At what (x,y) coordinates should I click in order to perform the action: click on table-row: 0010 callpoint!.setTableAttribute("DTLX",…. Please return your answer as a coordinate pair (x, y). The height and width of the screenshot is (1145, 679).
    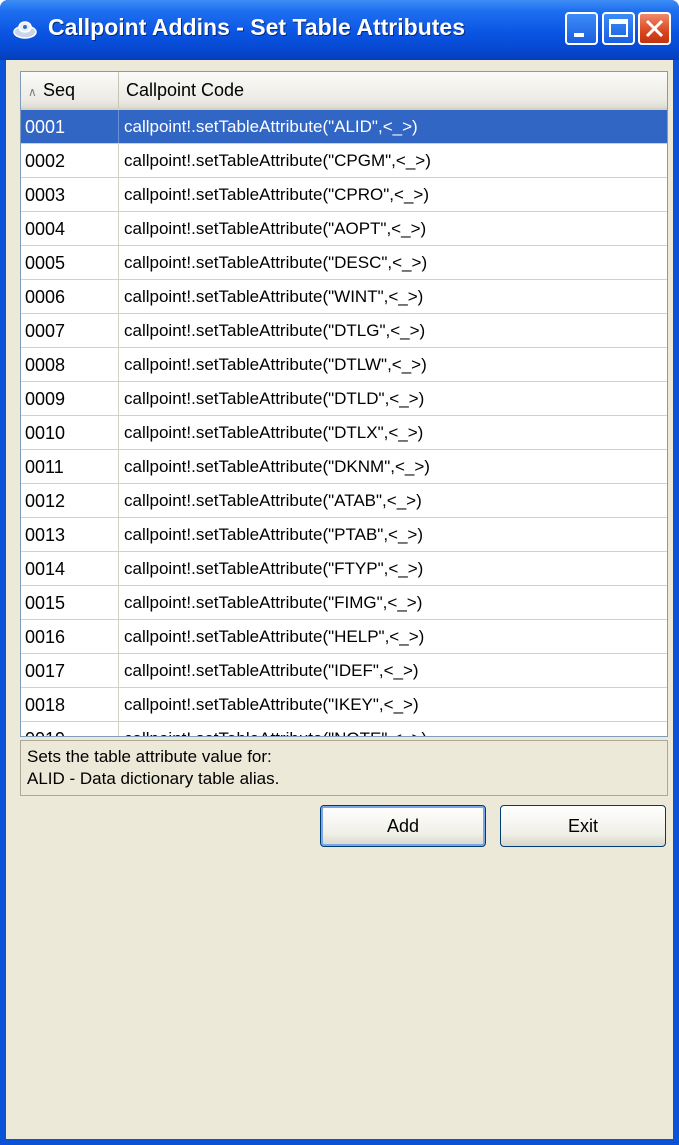
    Looking at the image, I should click on (344, 433).